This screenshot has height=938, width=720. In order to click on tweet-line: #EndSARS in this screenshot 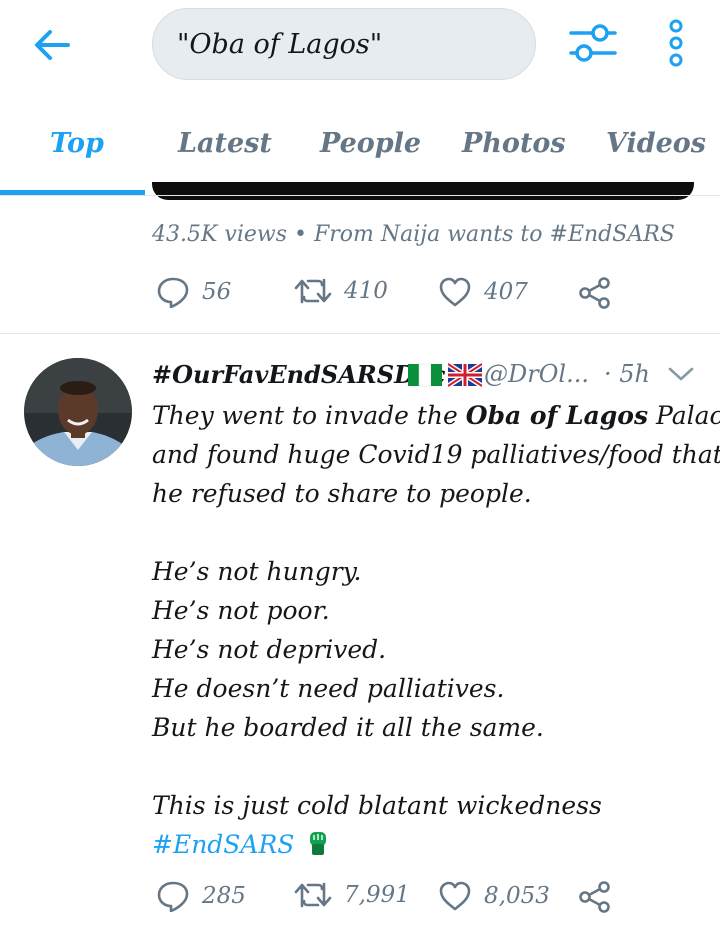, I will do `click(424, 844)`.